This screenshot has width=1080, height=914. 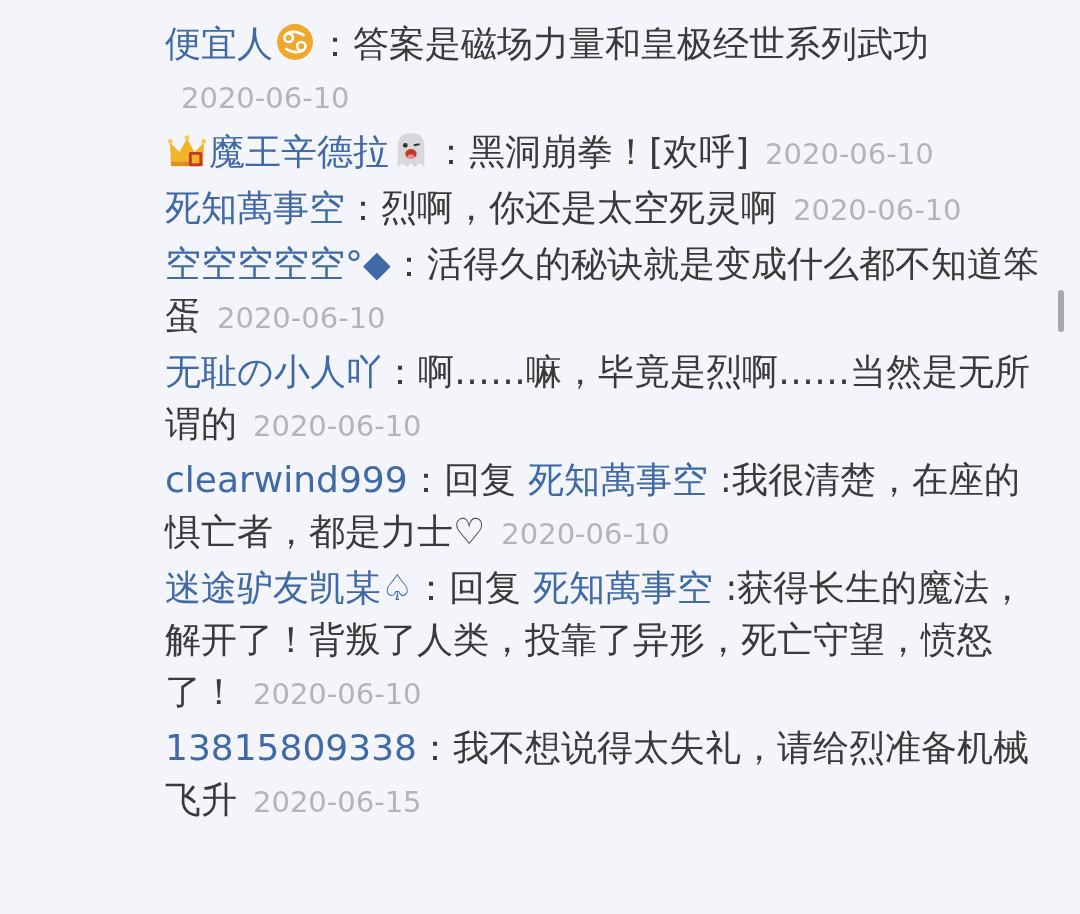 What do you see at coordinates (255, 207) in the screenshot?
I see `username-link: 死知萬事空` at bounding box center [255, 207].